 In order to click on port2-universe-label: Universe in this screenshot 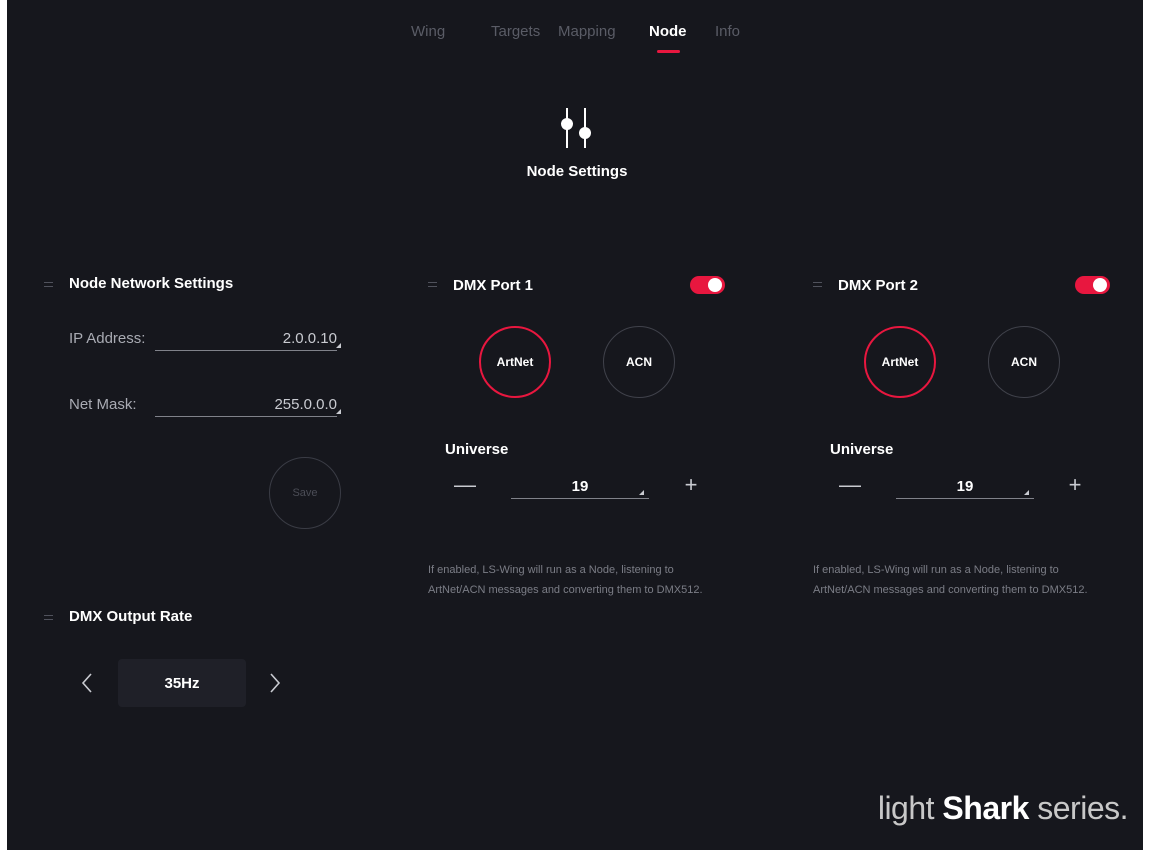, I will do `click(862, 449)`.